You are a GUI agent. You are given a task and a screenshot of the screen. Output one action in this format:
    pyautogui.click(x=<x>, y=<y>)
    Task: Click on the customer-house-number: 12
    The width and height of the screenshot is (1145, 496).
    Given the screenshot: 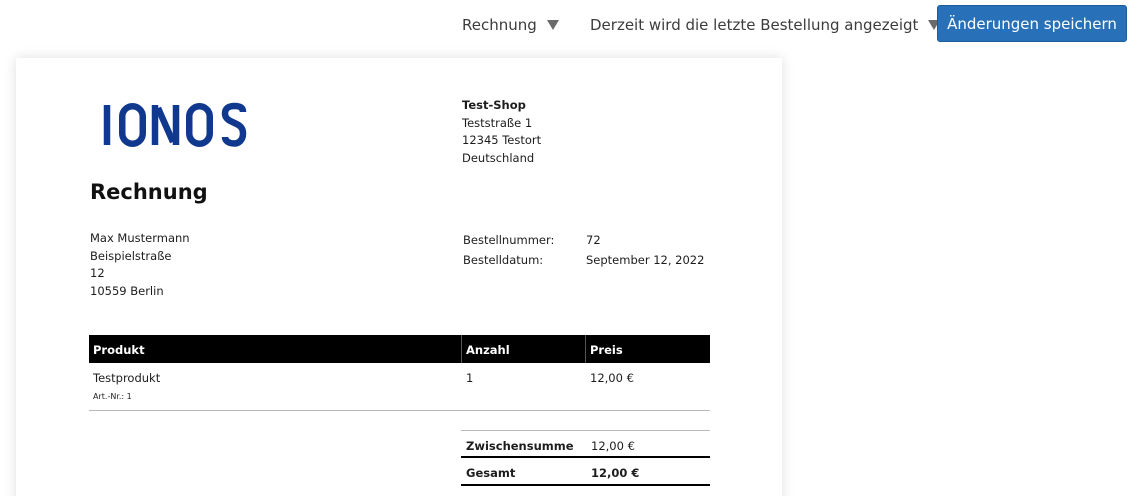 What is the action you would take?
    pyautogui.click(x=97, y=273)
    